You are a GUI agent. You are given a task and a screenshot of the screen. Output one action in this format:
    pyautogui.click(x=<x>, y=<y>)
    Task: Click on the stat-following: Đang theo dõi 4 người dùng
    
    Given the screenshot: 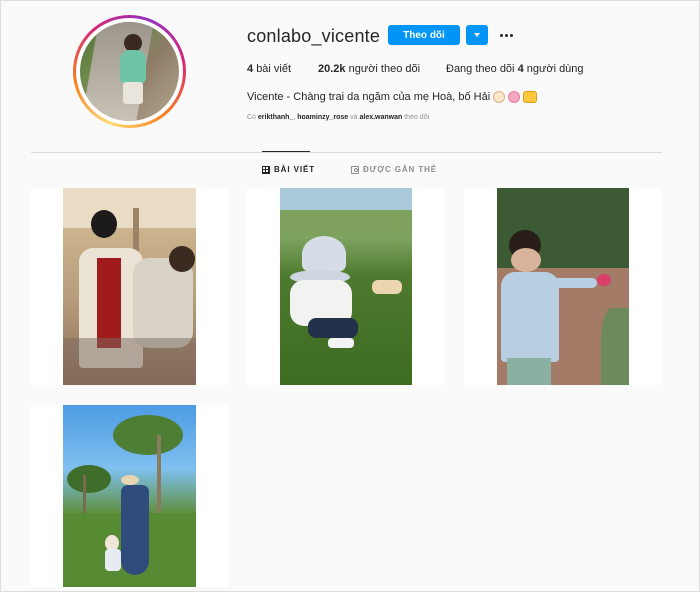 What is the action you would take?
    pyautogui.click(x=515, y=69)
    